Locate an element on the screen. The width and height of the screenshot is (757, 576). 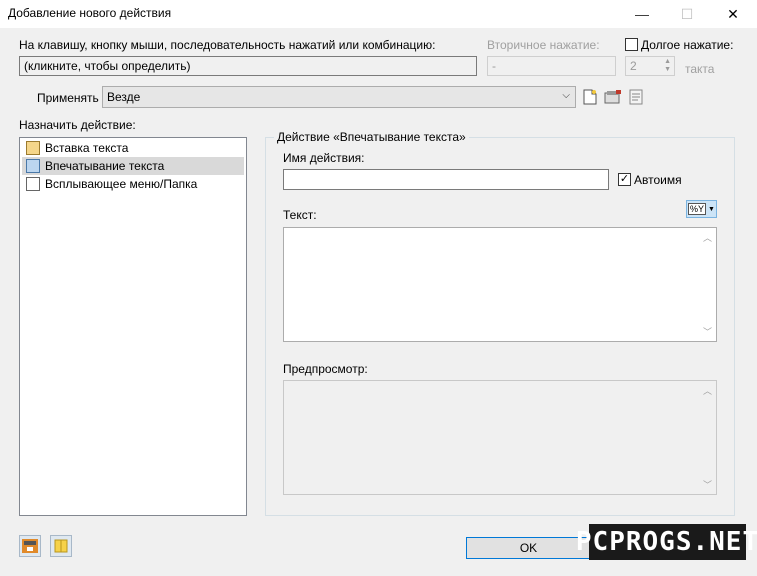
list-item-type-text: Впечатывание текста is located at coordinates (133, 166).